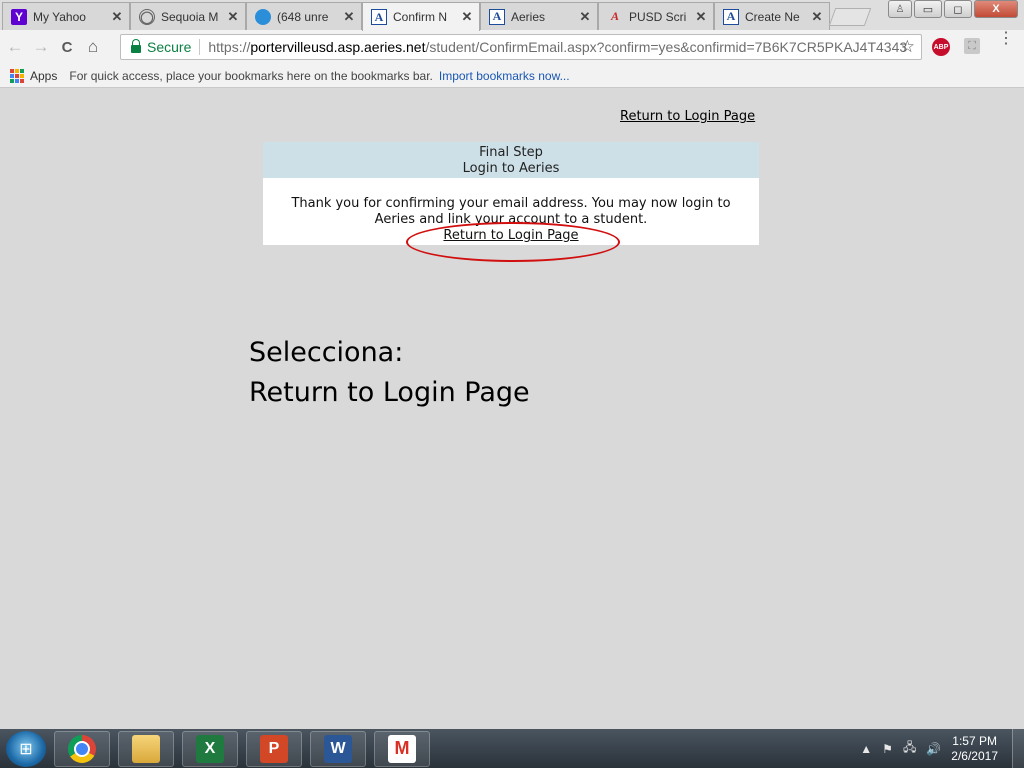 This screenshot has height=768, width=1024. I want to click on show-desktop-button, so click(1018, 748).